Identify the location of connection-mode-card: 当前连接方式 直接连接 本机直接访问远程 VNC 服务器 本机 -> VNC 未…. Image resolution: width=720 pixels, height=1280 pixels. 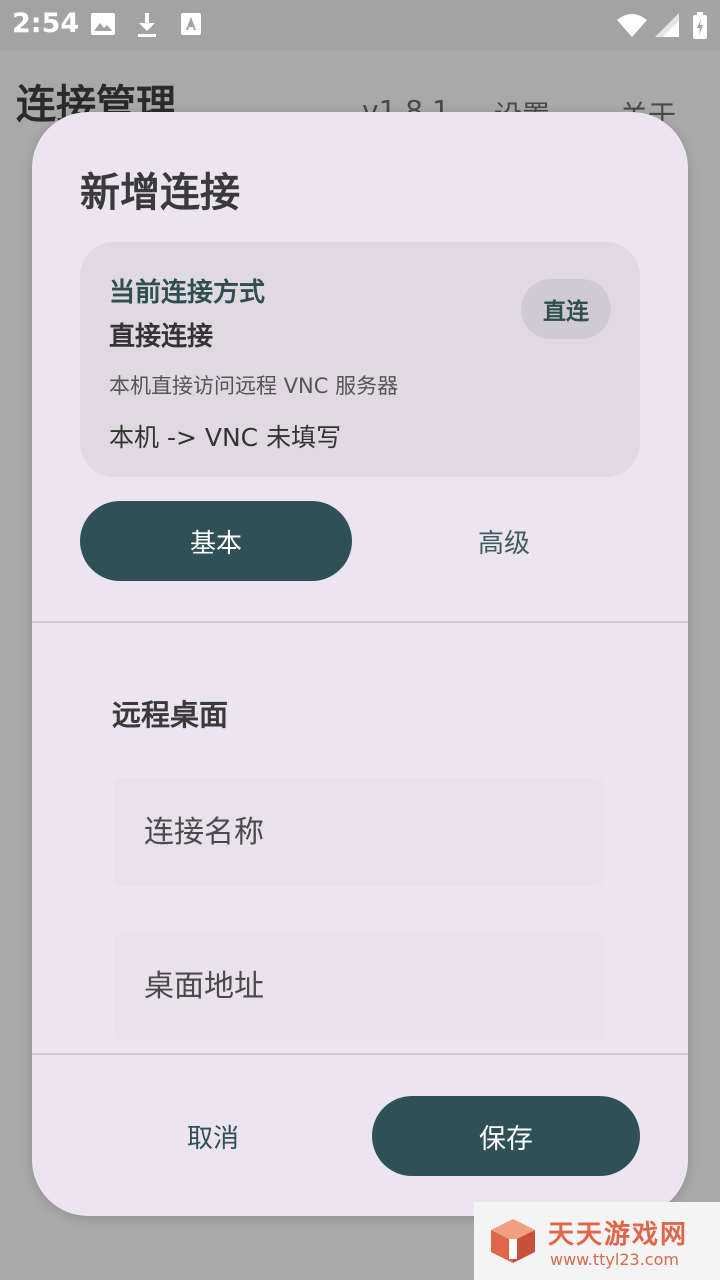
(360, 359).